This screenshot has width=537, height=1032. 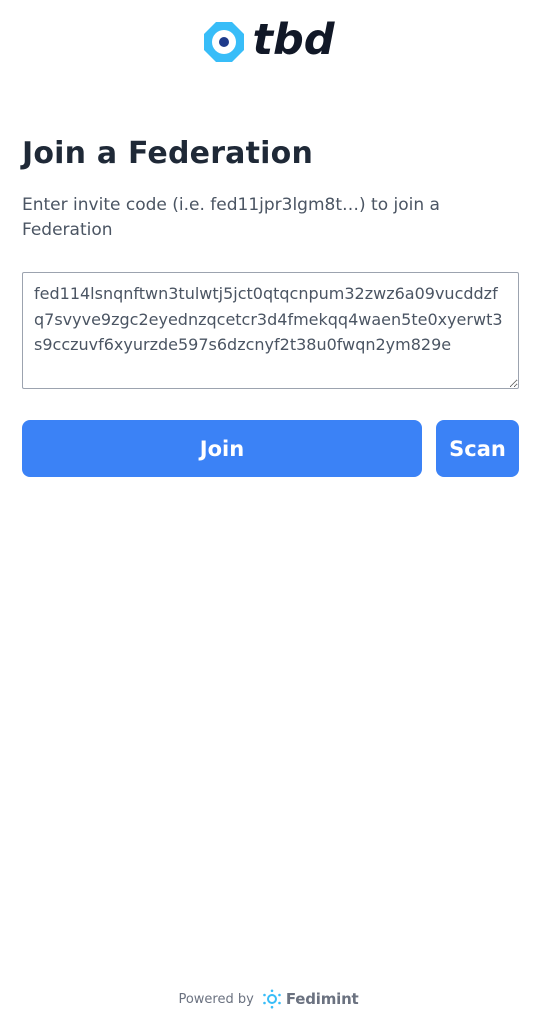 I want to click on app-logo: tbd, so click(x=268, y=40).